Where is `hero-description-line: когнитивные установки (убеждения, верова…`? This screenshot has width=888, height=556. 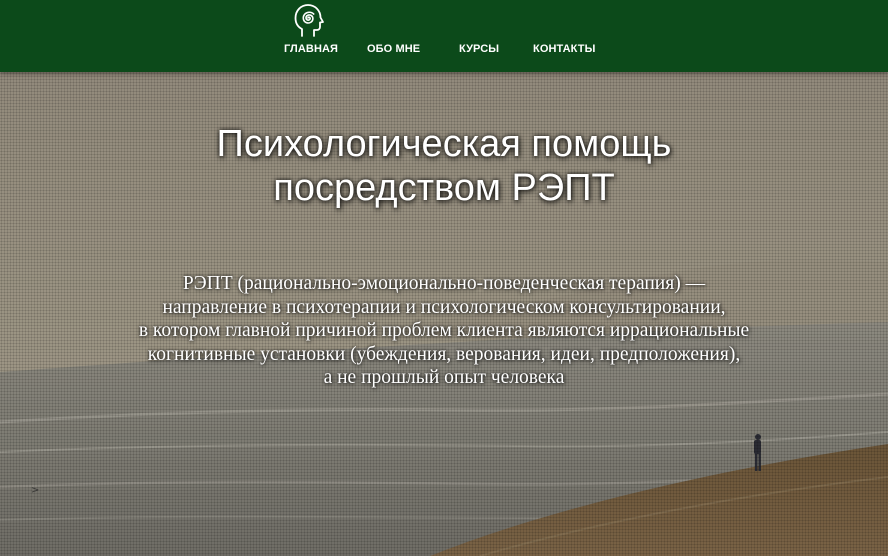 hero-description-line: когнитивные установки (убеждения, верова… is located at coordinates (444, 354).